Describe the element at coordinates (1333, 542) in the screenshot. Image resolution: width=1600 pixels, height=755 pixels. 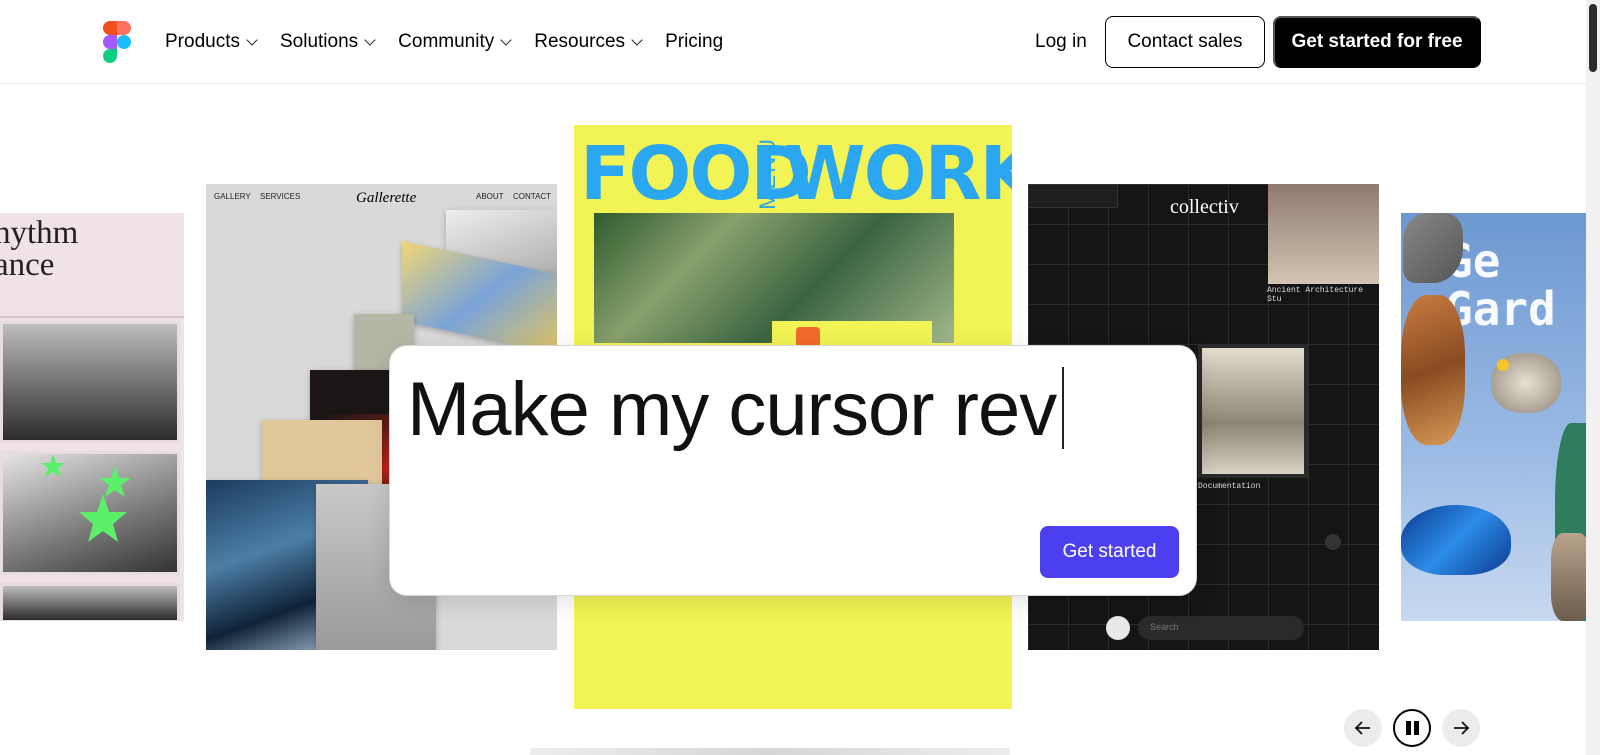
I see `dot-indicator` at that location.